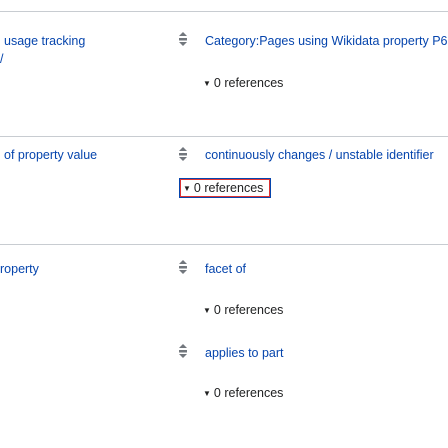 The image size is (448, 448). I want to click on statement-value: facet of, so click(225, 269).